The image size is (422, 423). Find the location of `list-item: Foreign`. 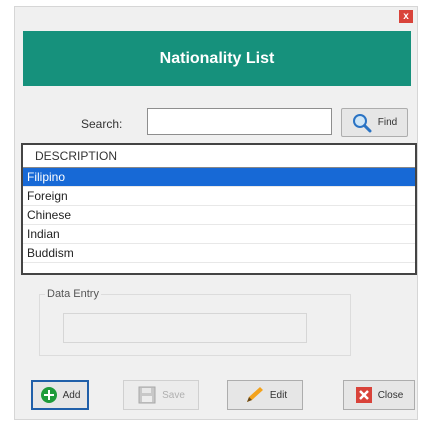

list-item: Foreign is located at coordinates (219, 196).